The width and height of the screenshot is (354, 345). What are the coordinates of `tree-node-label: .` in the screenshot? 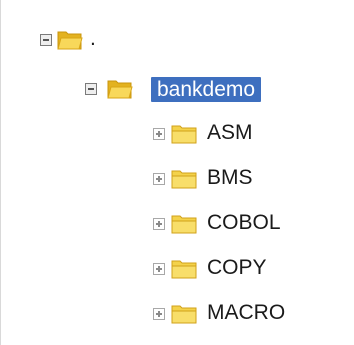 It's located at (93, 38).